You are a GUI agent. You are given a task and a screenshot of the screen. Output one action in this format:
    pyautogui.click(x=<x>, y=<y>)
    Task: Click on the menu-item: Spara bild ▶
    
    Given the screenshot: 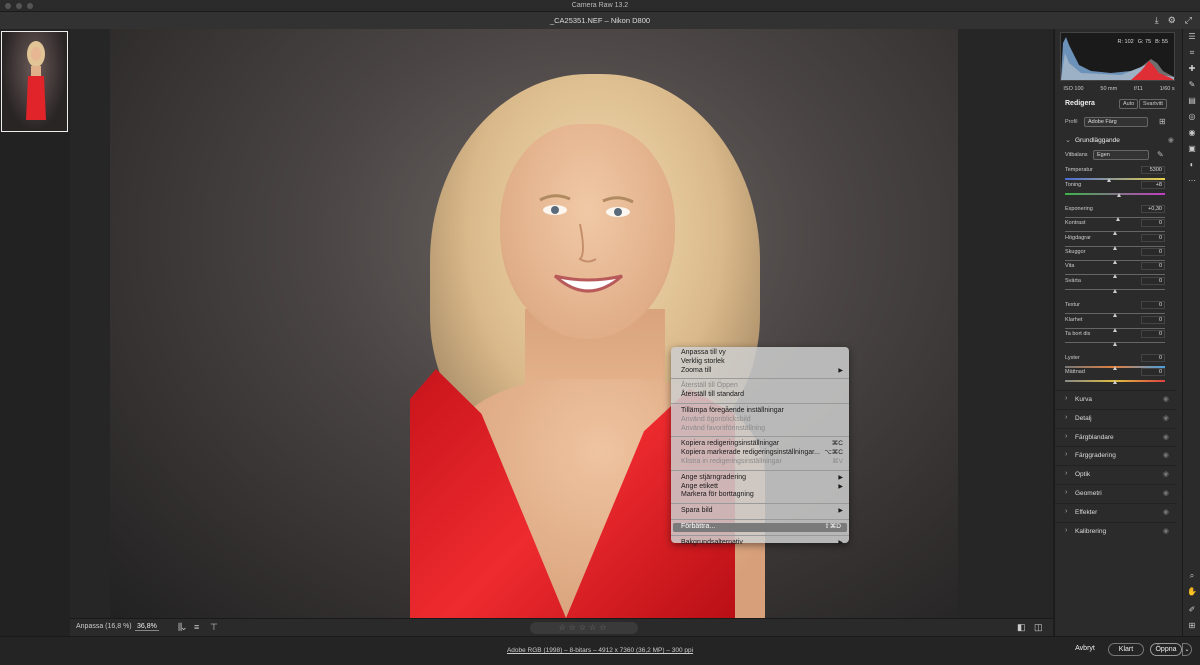 What is the action you would take?
    pyautogui.click(x=760, y=511)
    